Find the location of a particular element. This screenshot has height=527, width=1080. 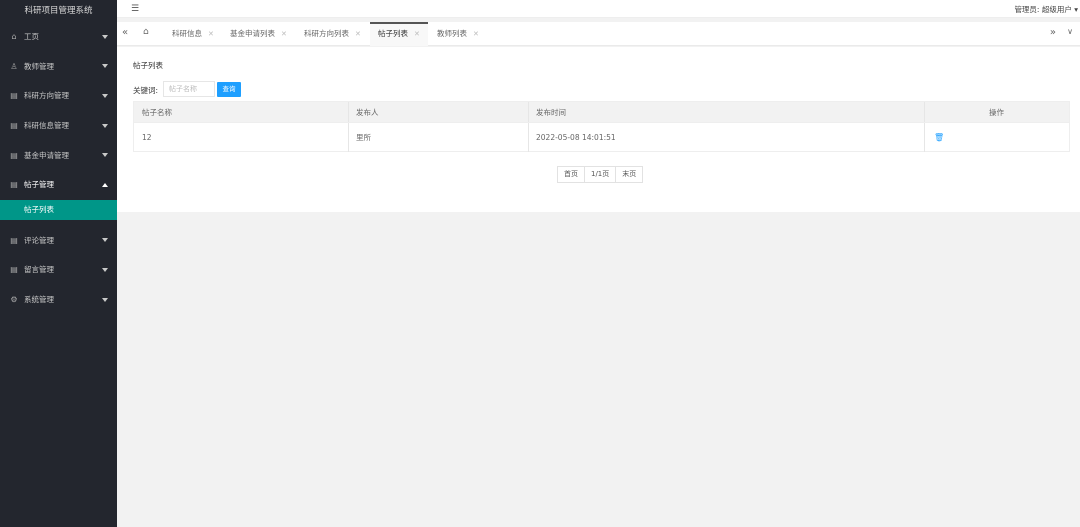

user-icon: ♙ is located at coordinates (14, 66).